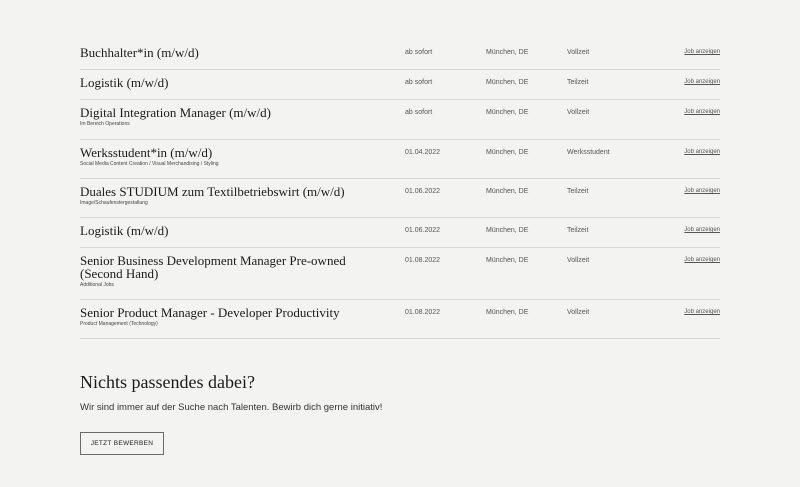 The height and width of the screenshot is (487, 800). Describe the element at coordinates (139, 52) in the screenshot. I see `job-title: Buchhalter*in (m/w/d)` at that location.